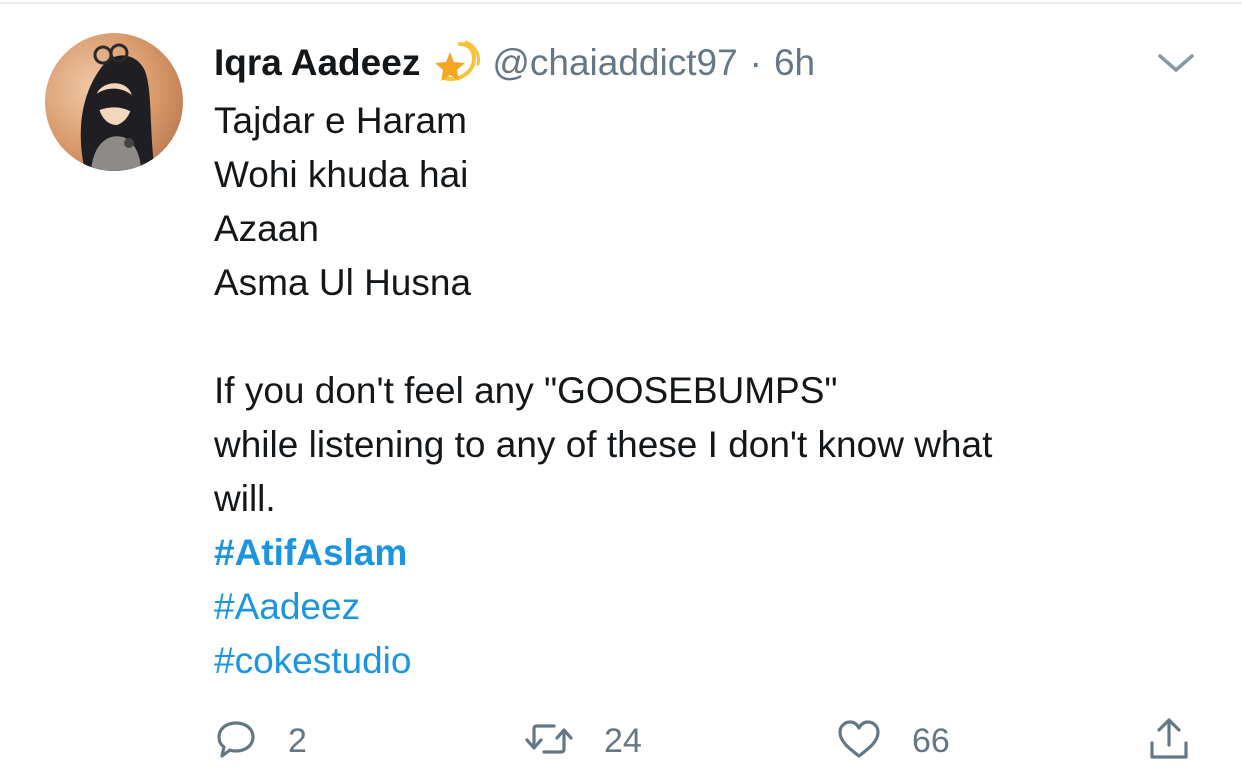 This screenshot has height=773, width=1242. Describe the element at coordinates (341, 174) in the screenshot. I see `tweet-line: Wohi khuda hai` at that location.